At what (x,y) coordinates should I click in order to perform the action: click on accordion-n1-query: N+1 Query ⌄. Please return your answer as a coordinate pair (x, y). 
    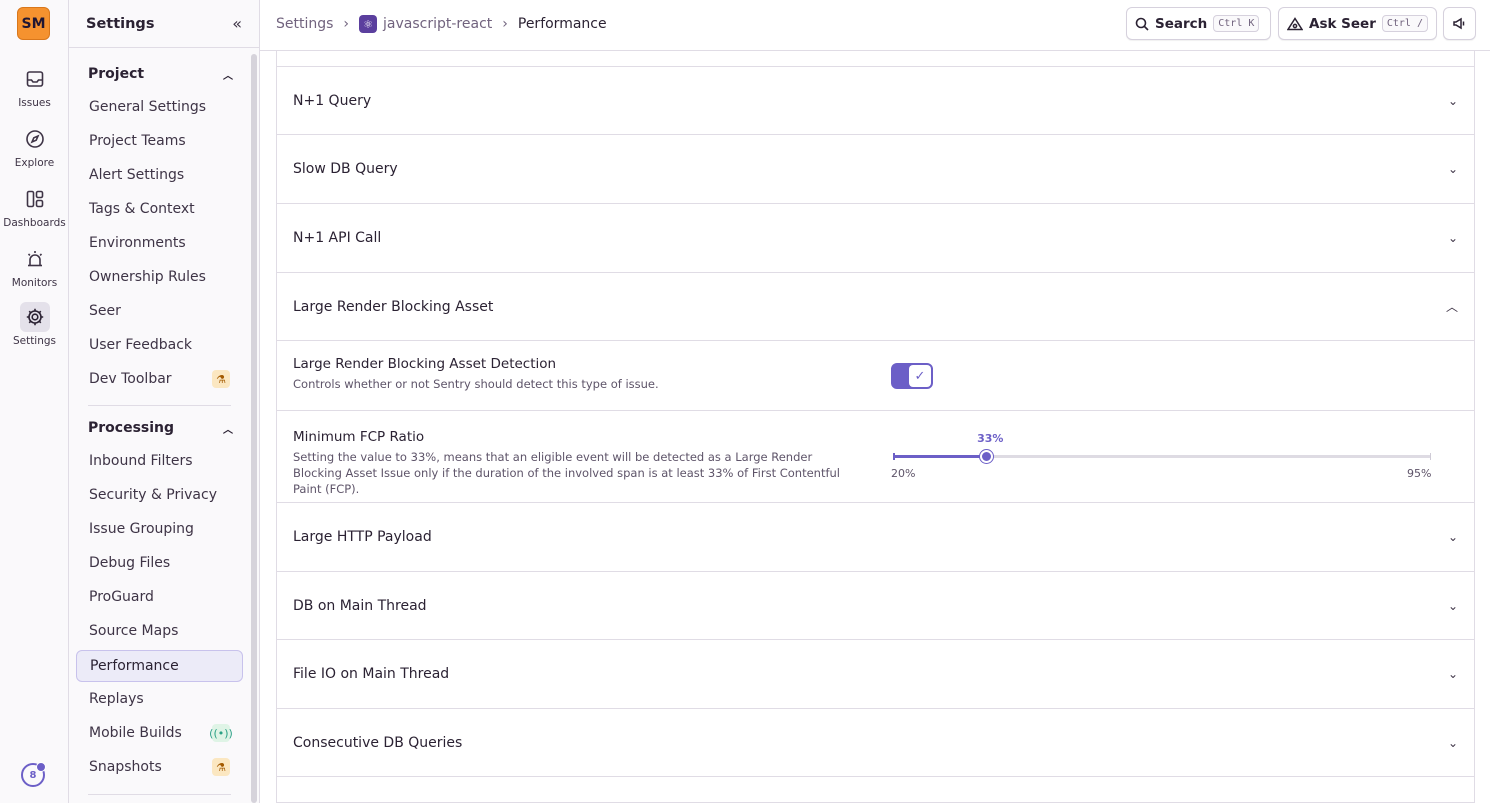
    Looking at the image, I should click on (875, 101).